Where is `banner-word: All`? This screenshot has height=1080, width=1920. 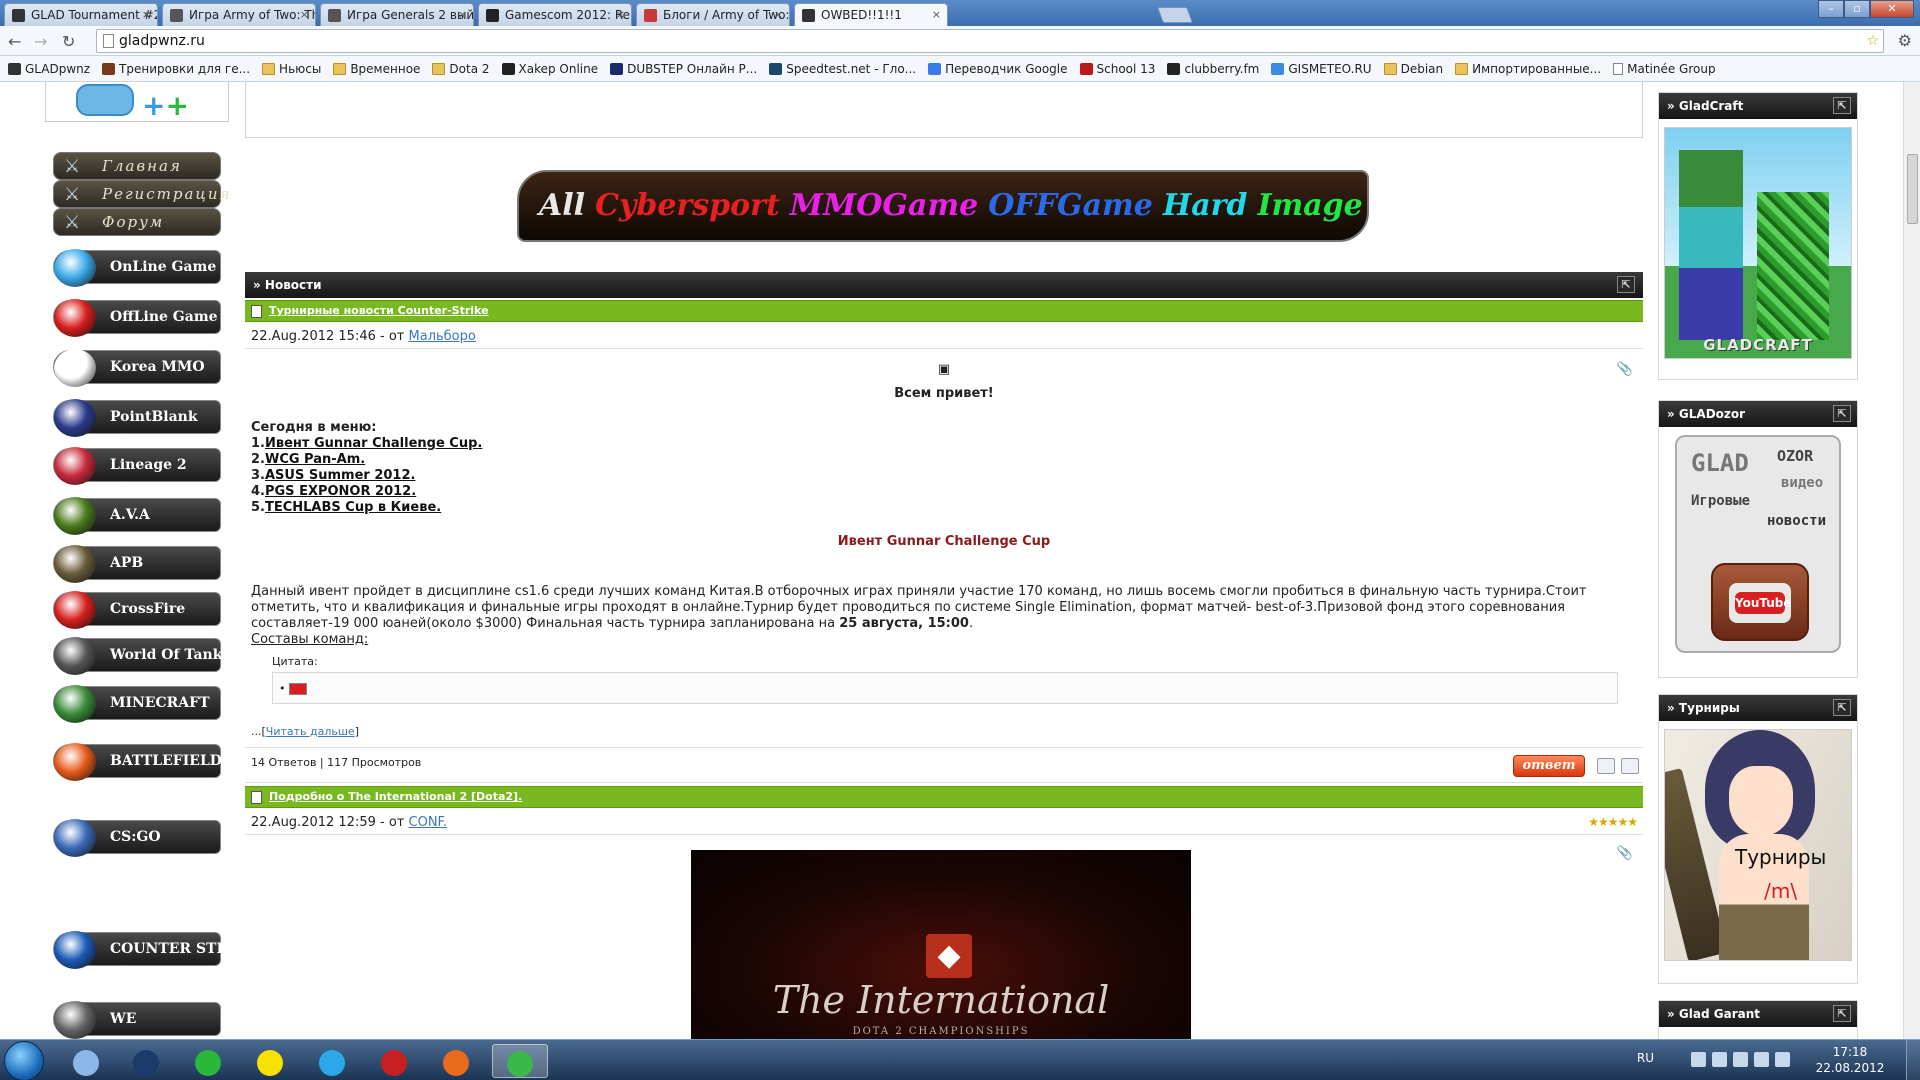 banner-word: All is located at coordinates (562, 205).